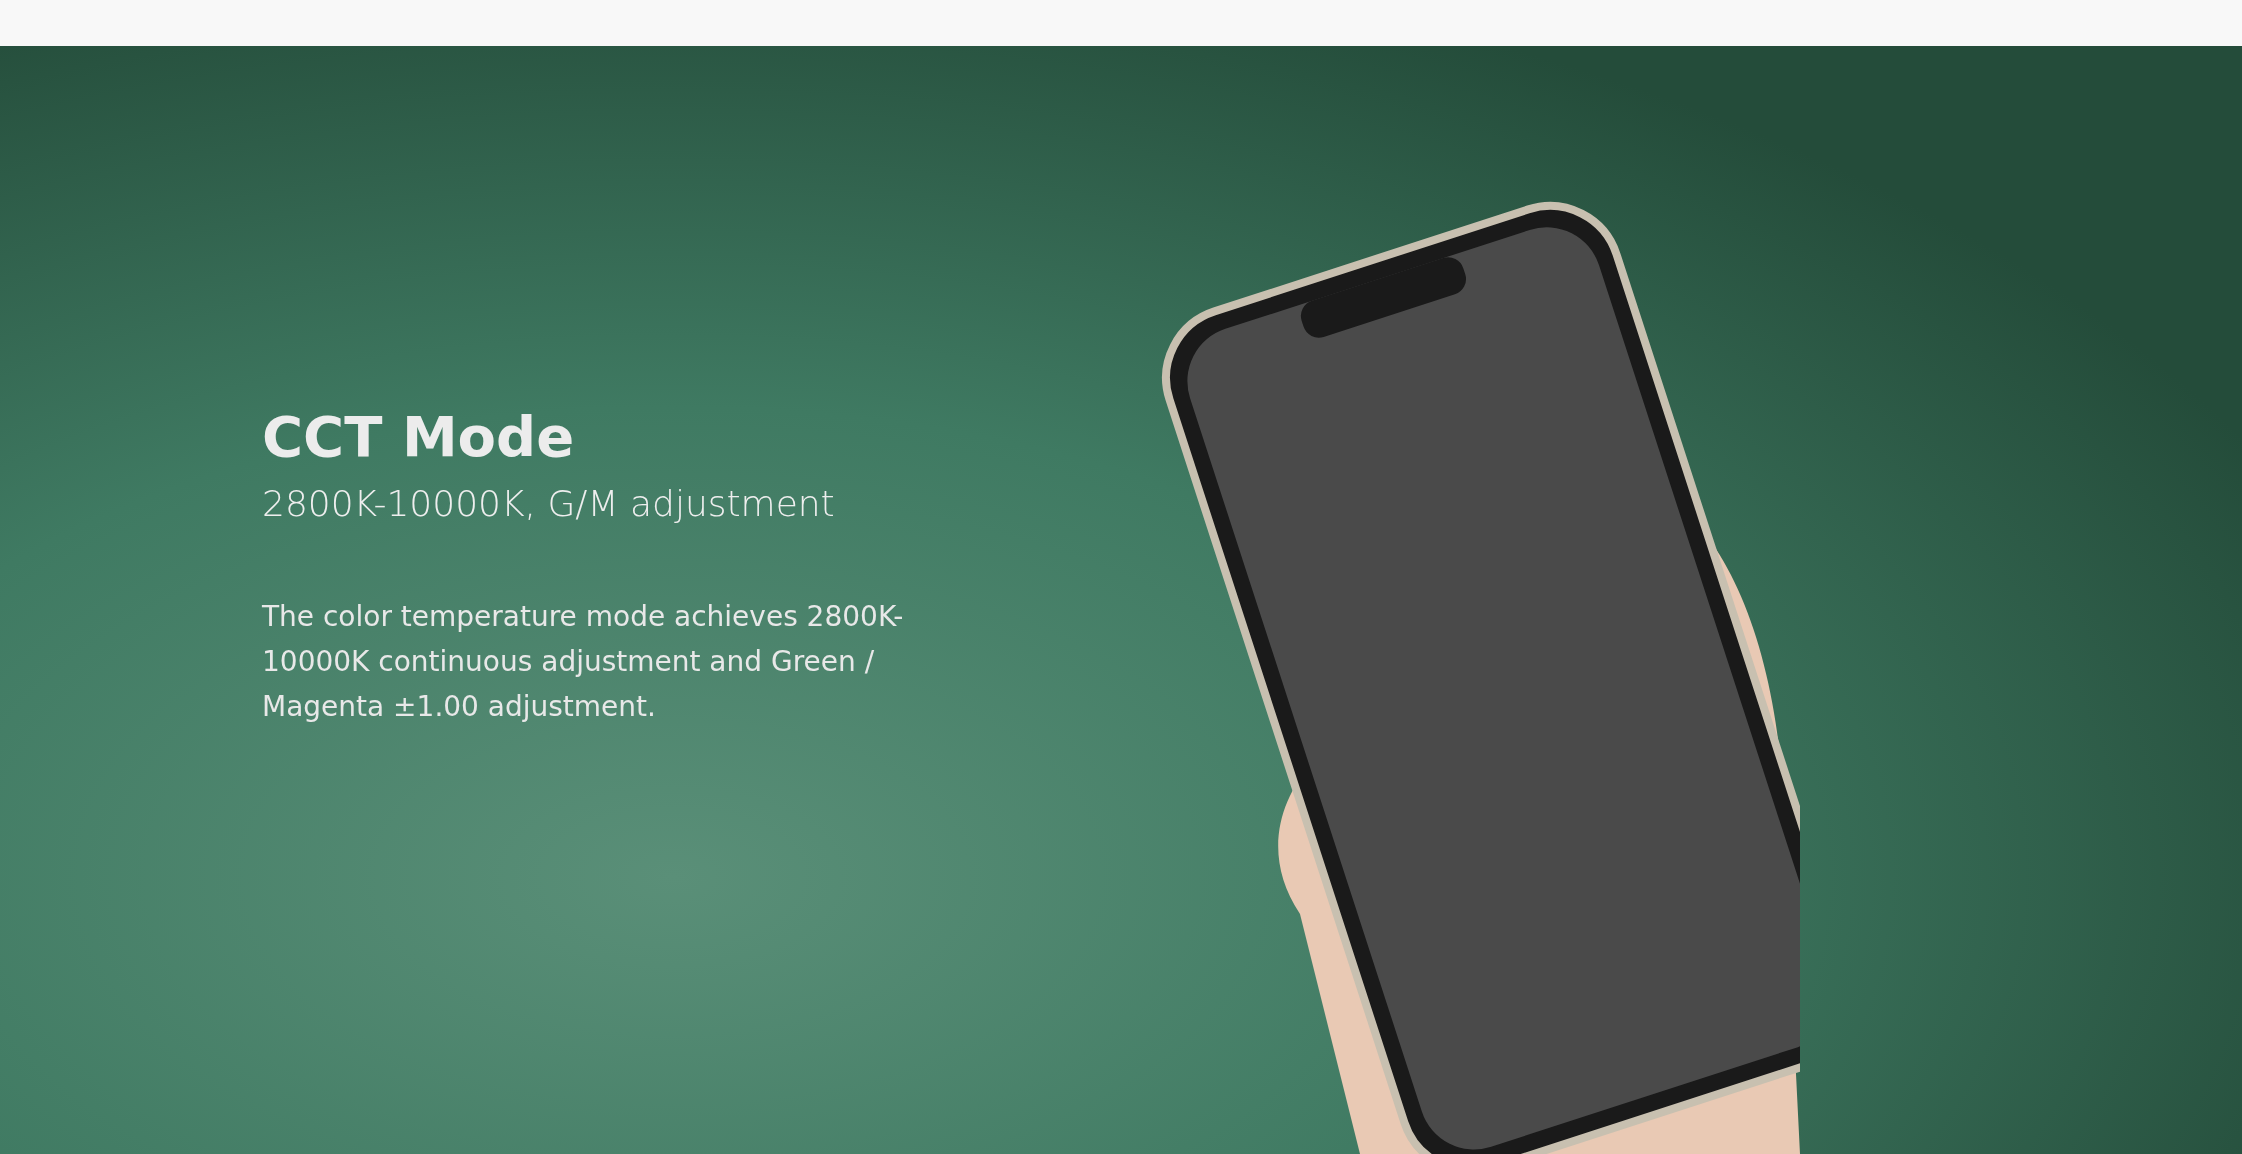 The height and width of the screenshot is (1154, 2242). What do you see at coordinates (548, 503) in the screenshot?
I see `hero-subtitle: 2800K-10000K, G/M adjustment` at bounding box center [548, 503].